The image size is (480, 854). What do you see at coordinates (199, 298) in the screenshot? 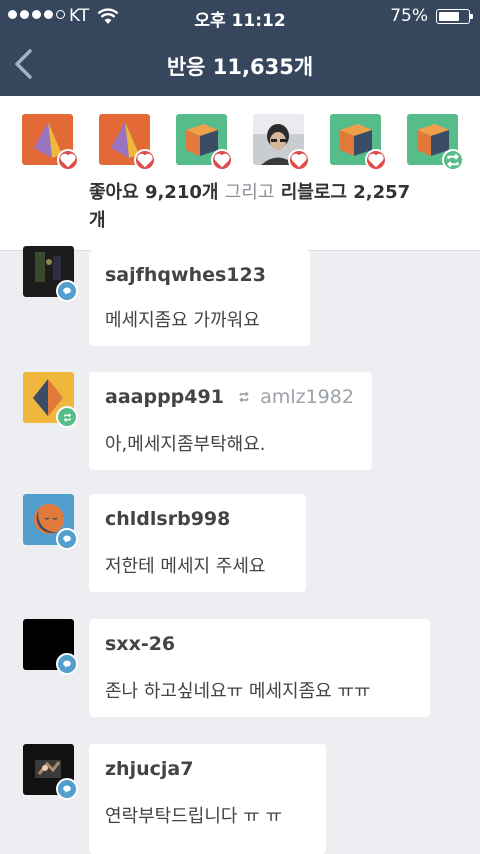
I see `note-bubble: sajfhqwhes123 메세지좀요 가까워요` at bounding box center [199, 298].